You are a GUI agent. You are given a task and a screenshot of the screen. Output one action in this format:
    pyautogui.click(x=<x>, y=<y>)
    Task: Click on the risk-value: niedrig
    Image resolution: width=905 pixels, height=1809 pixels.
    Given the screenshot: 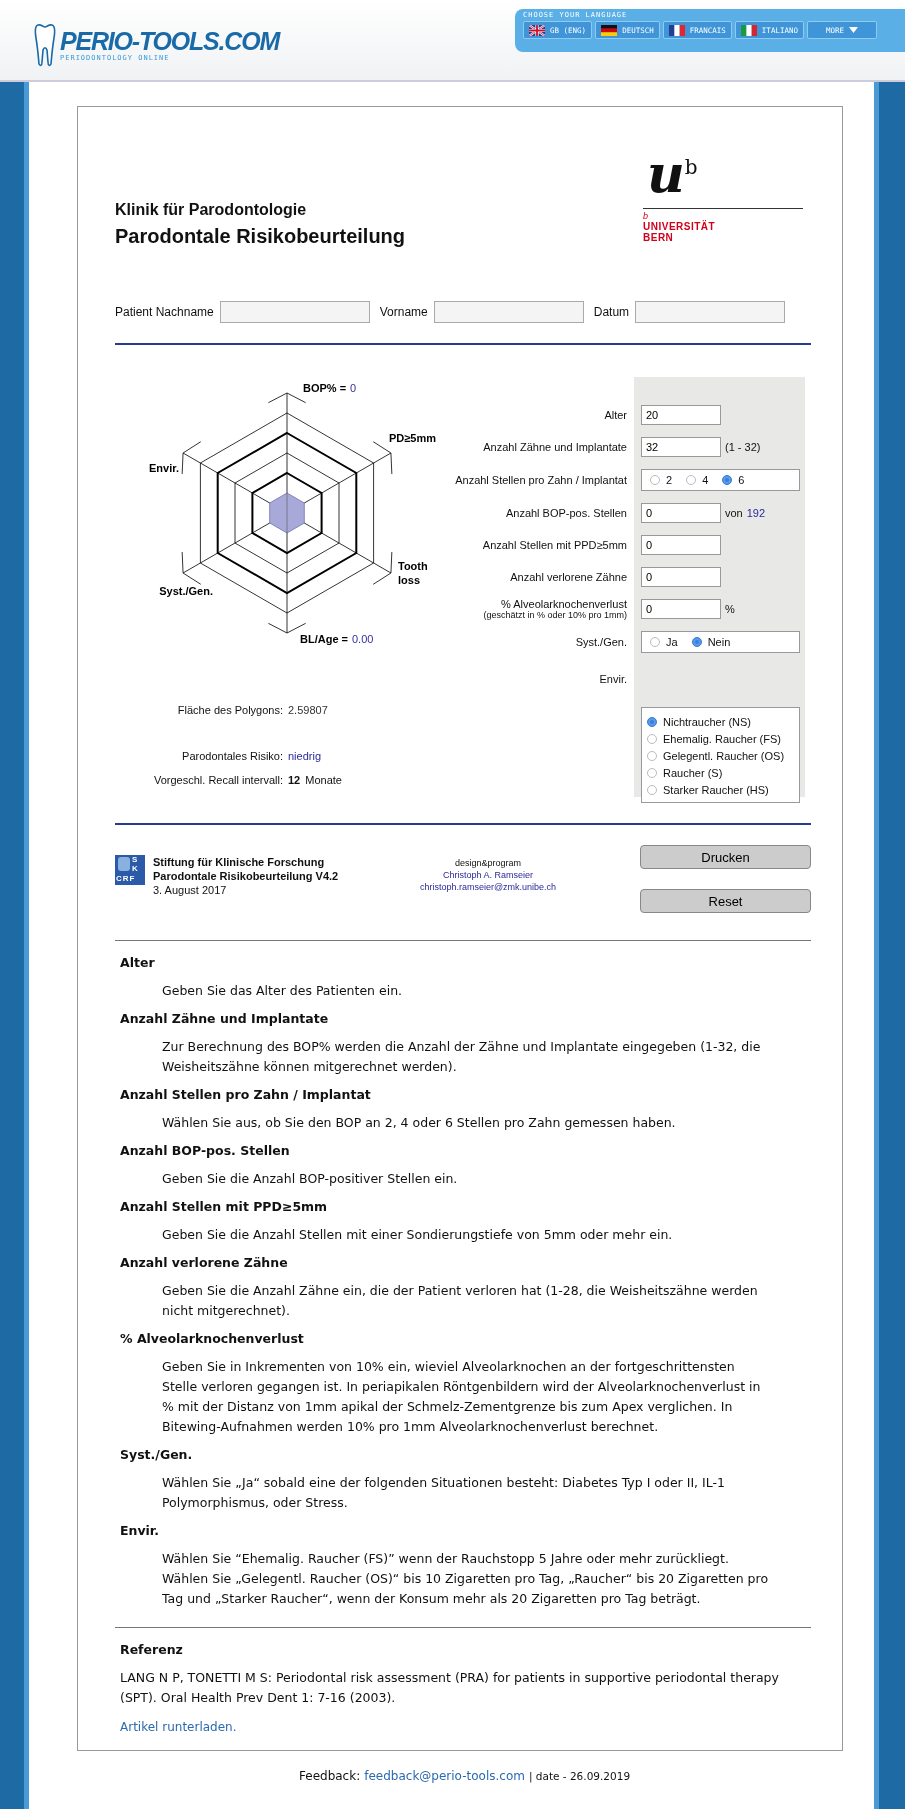 What is the action you would take?
    pyautogui.click(x=305, y=757)
    